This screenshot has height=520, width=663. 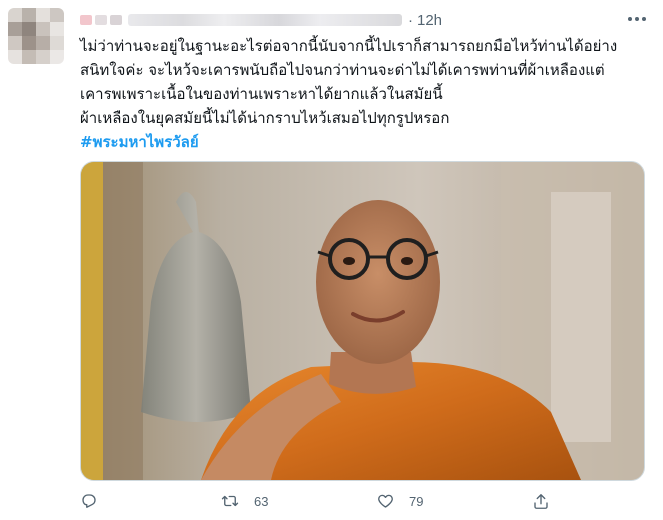 What do you see at coordinates (36, 36) in the screenshot?
I see `avatar` at bounding box center [36, 36].